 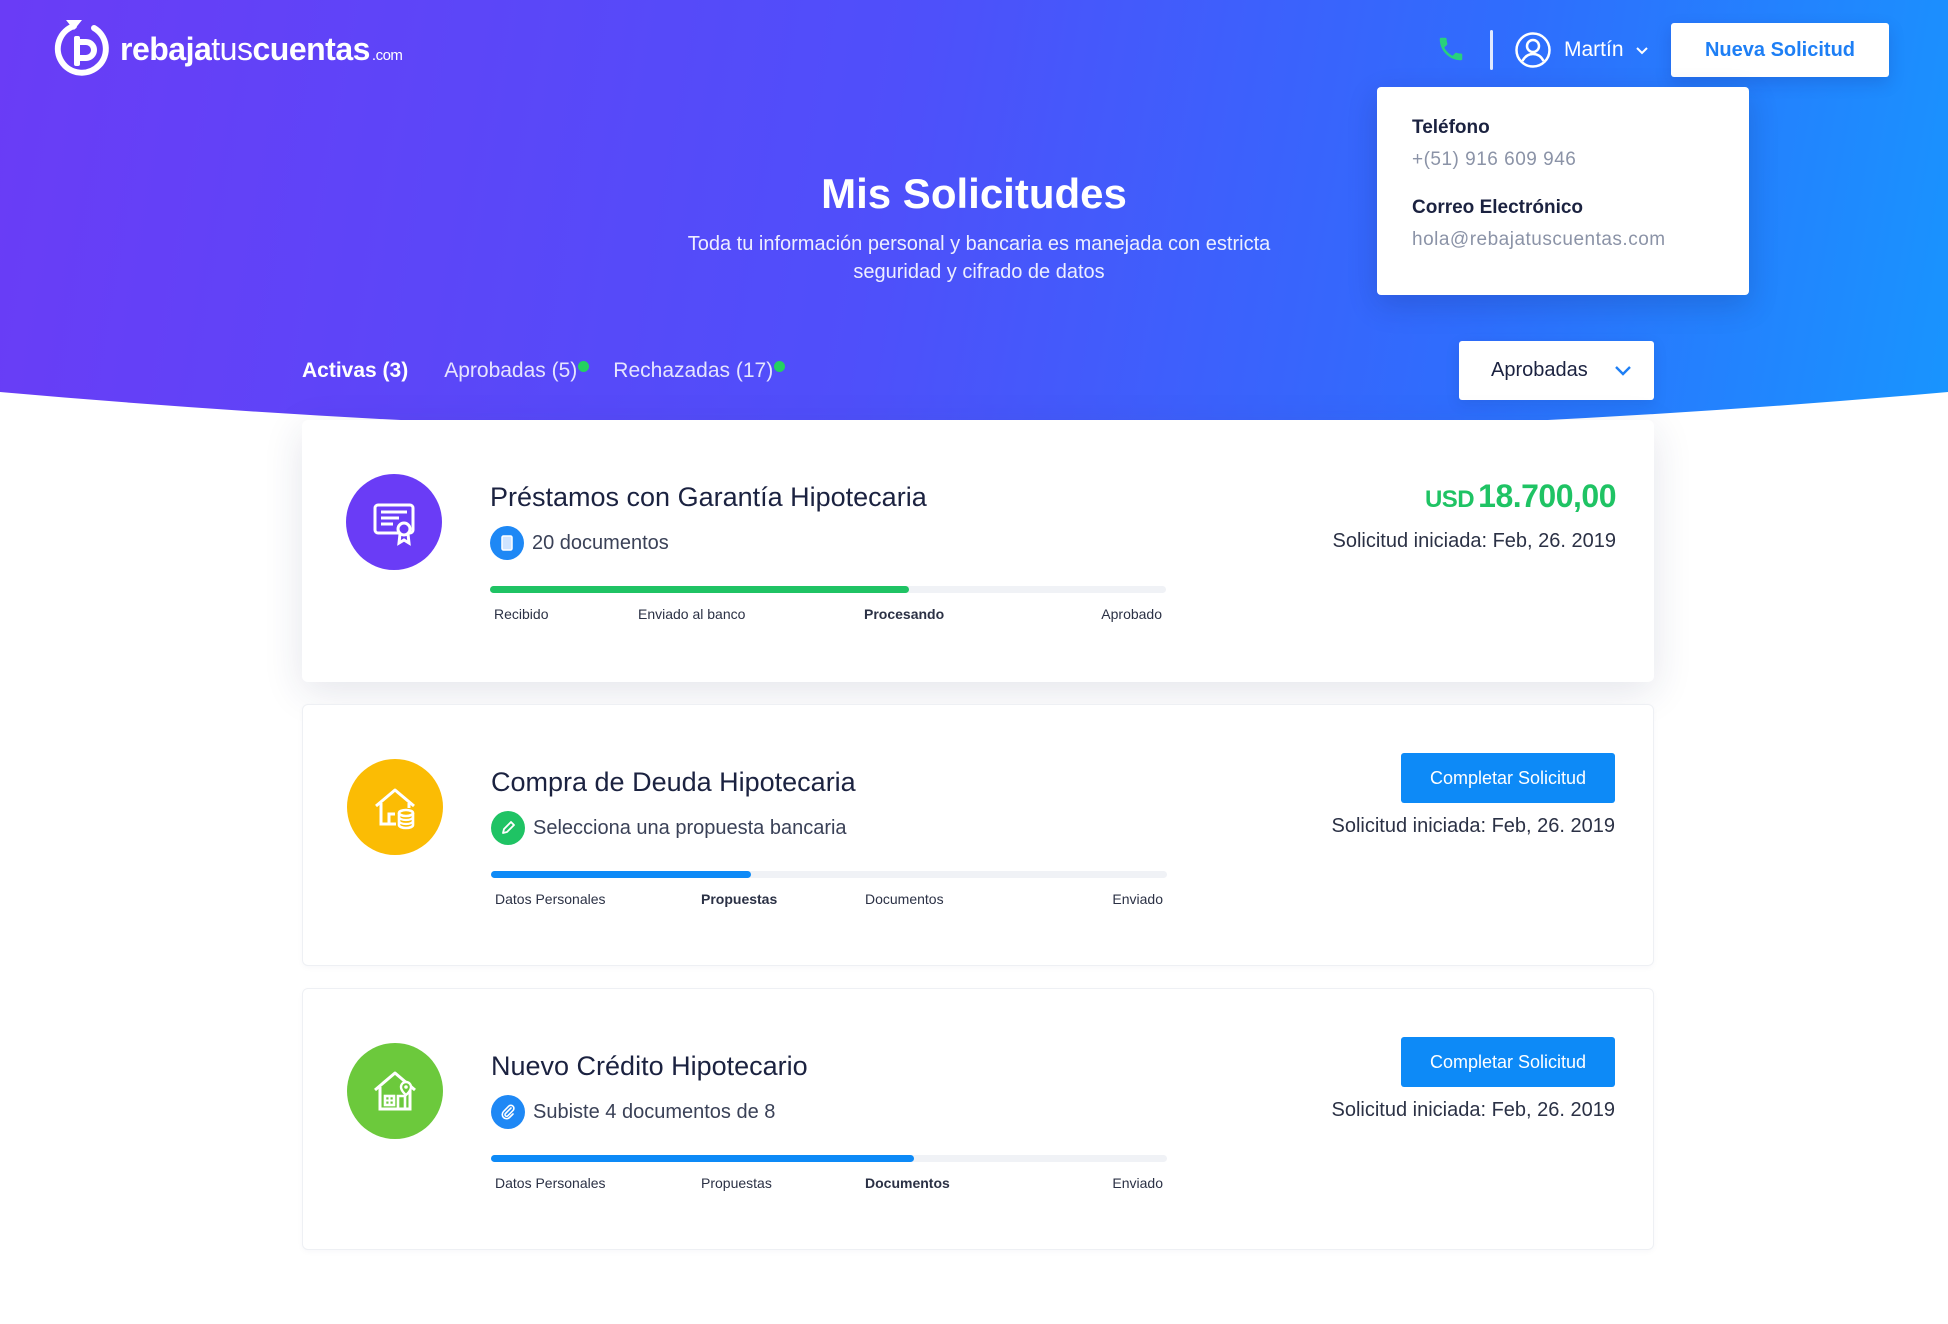 What do you see at coordinates (600, 542) in the screenshot?
I see `request-subtitle-text: 20 documentos` at bounding box center [600, 542].